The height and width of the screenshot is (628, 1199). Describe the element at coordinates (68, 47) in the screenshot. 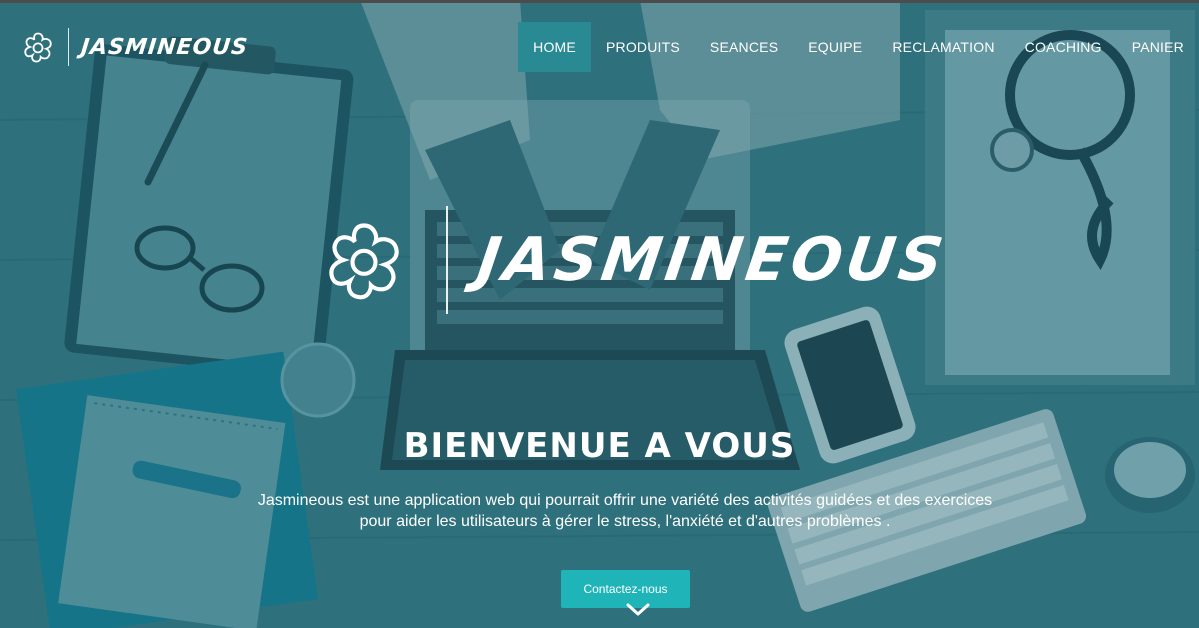

I see `logo-divider` at that location.